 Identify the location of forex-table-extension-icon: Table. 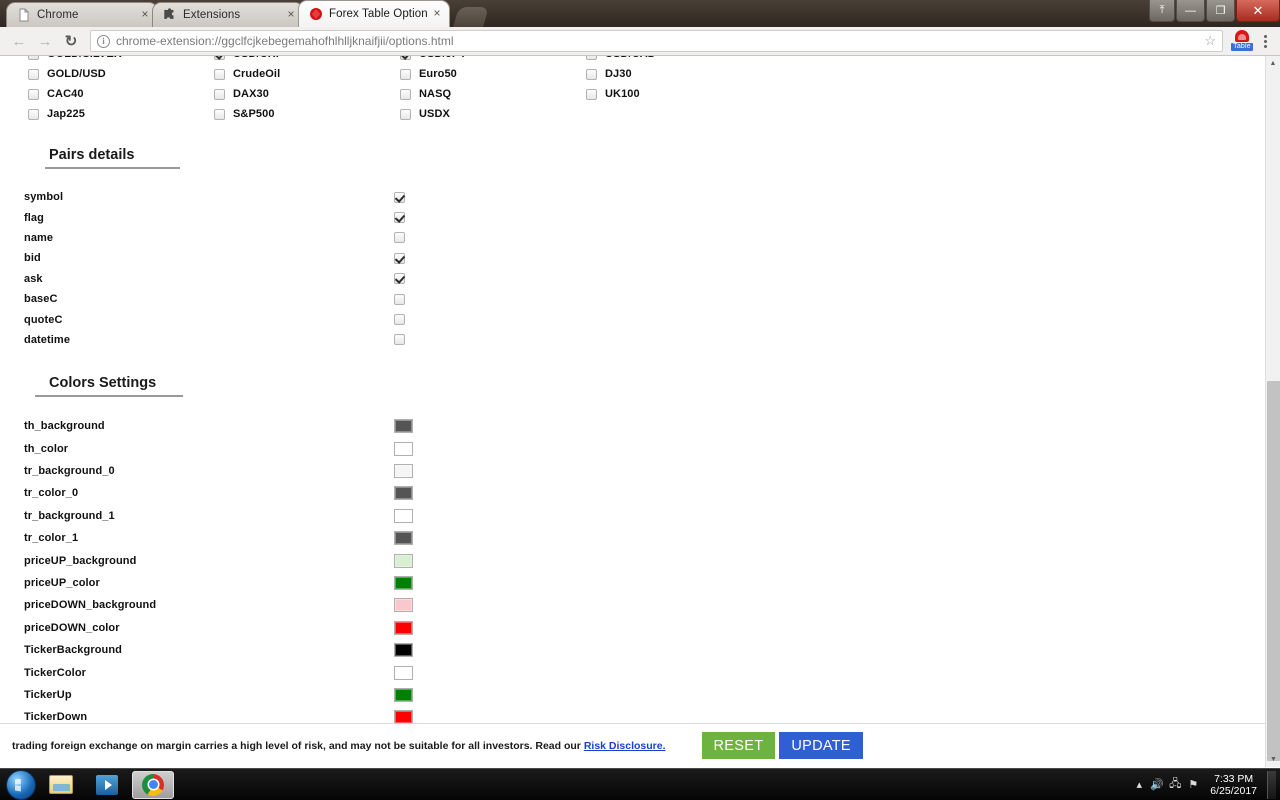
(1242, 41).